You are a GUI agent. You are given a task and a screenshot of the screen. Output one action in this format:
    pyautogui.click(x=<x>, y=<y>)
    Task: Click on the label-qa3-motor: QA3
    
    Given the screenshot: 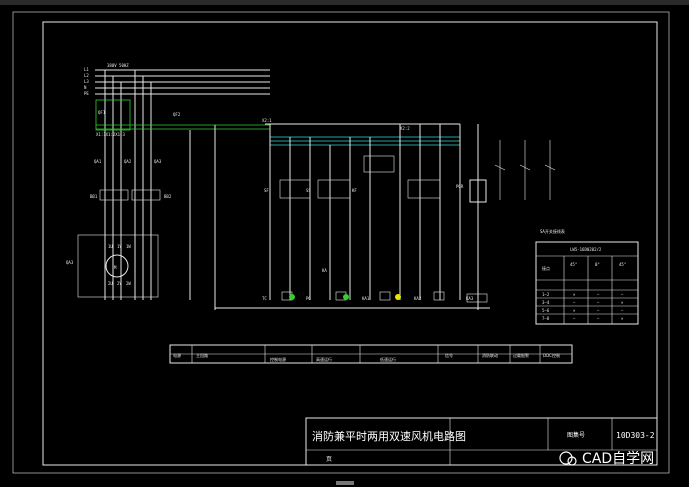 What is the action you would take?
    pyautogui.click(x=70, y=262)
    